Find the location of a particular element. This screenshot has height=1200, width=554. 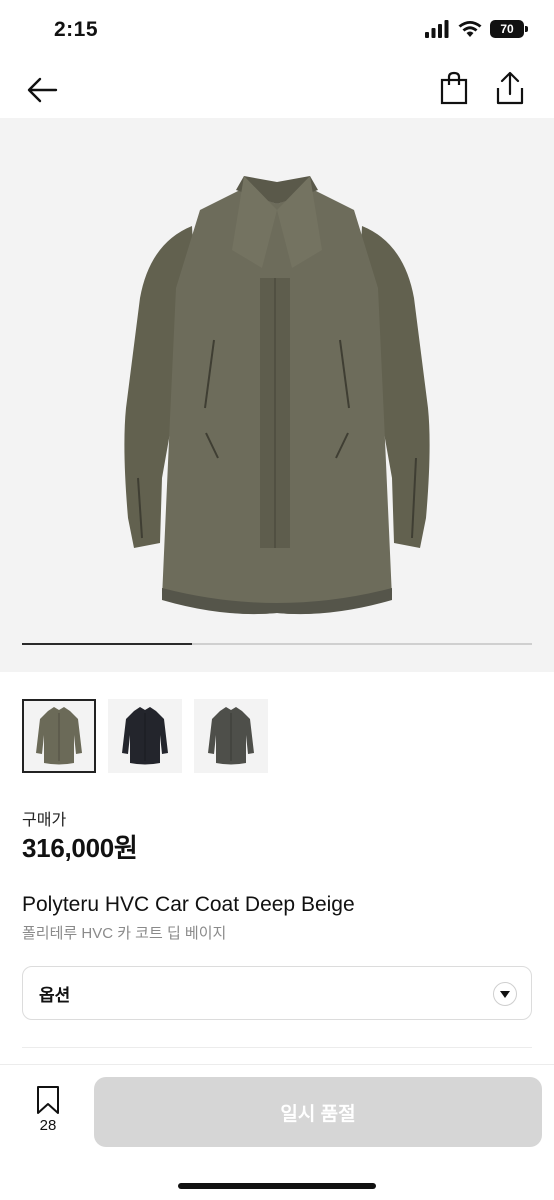

bottom-action-bar: 28 일시 품절 is located at coordinates (277, 1132).